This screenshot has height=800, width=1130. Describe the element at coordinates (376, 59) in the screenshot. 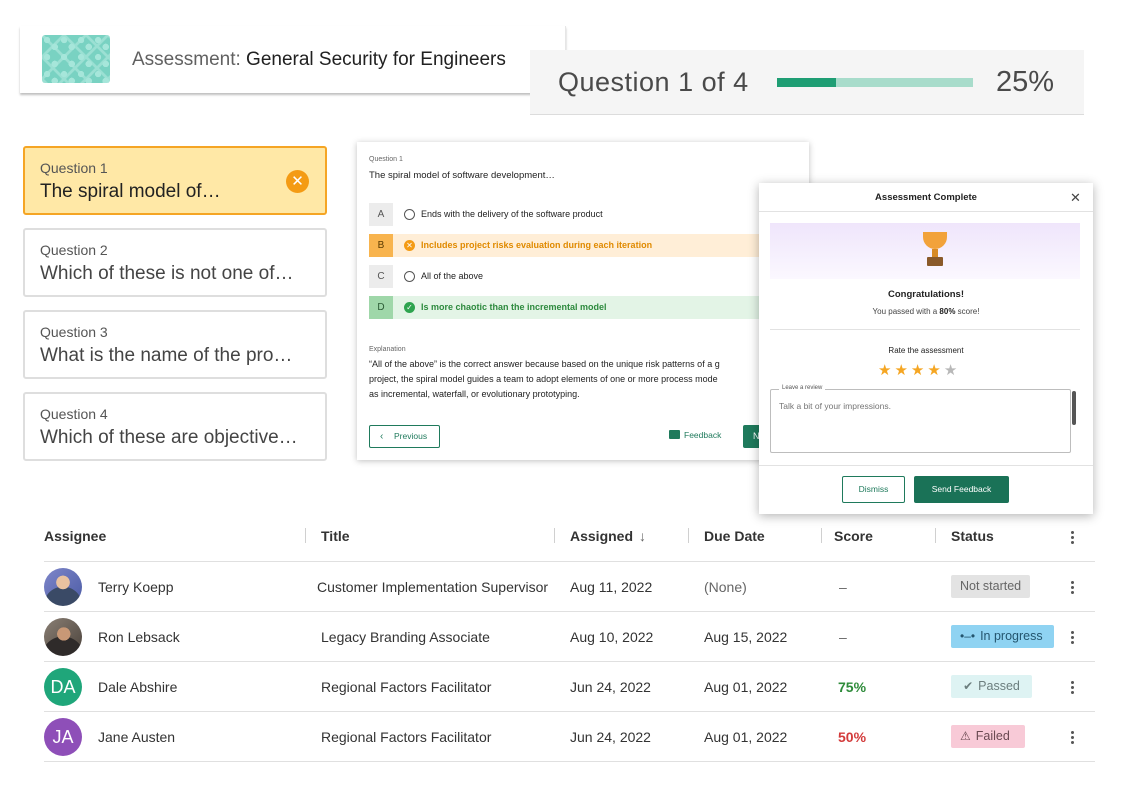

I see `assessment-name: General Security for Engineers` at that location.